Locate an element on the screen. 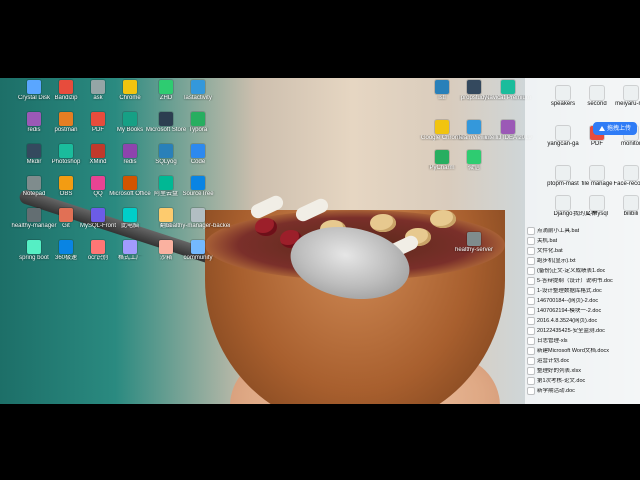 This screenshot has width=640, height=480. file-list-item: 文件化.bat is located at coordinates (583, 250).